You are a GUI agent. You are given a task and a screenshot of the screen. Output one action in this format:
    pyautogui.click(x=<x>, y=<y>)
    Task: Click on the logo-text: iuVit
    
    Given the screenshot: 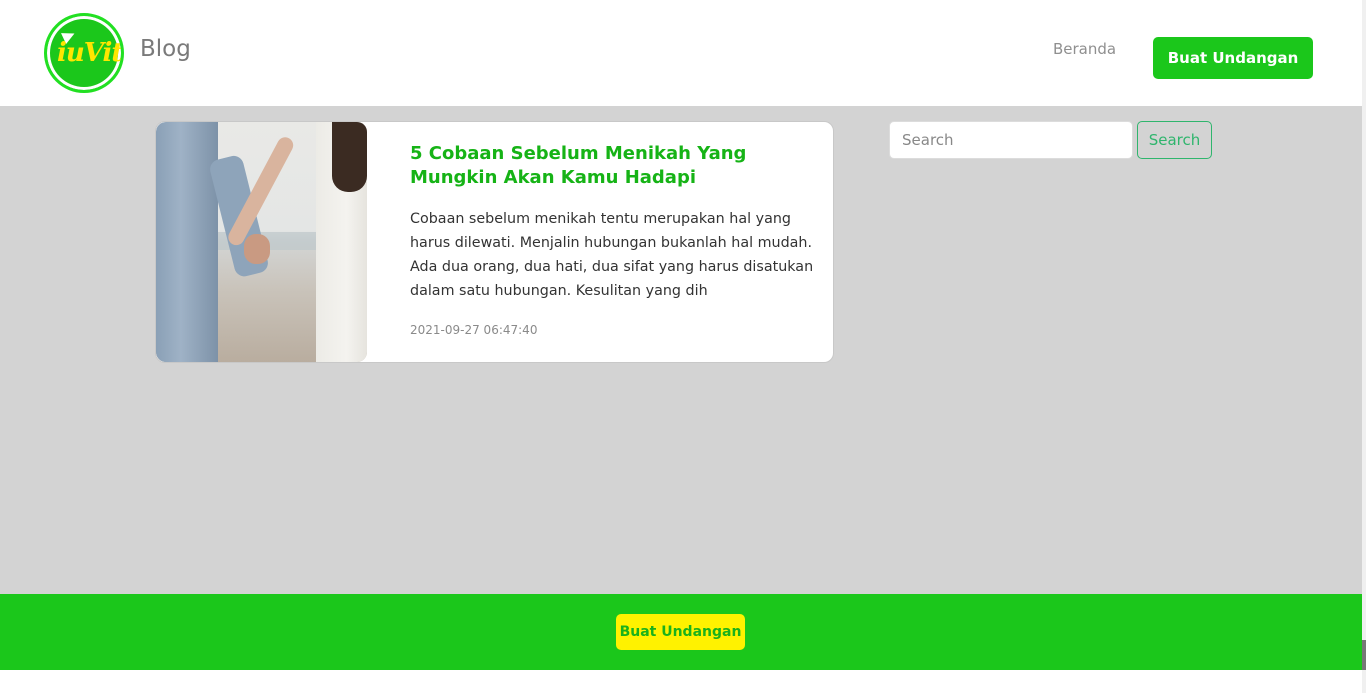 What is the action you would take?
    pyautogui.click(x=90, y=53)
    